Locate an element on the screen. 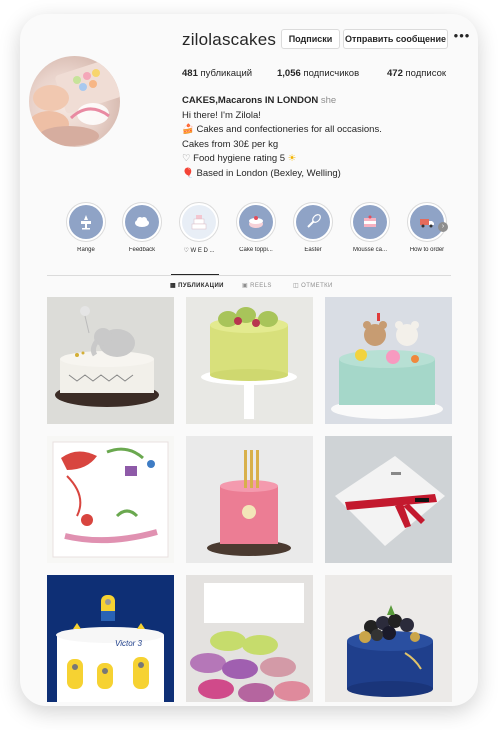  macaron-pistachio-cake-post is located at coordinates (249, 360).